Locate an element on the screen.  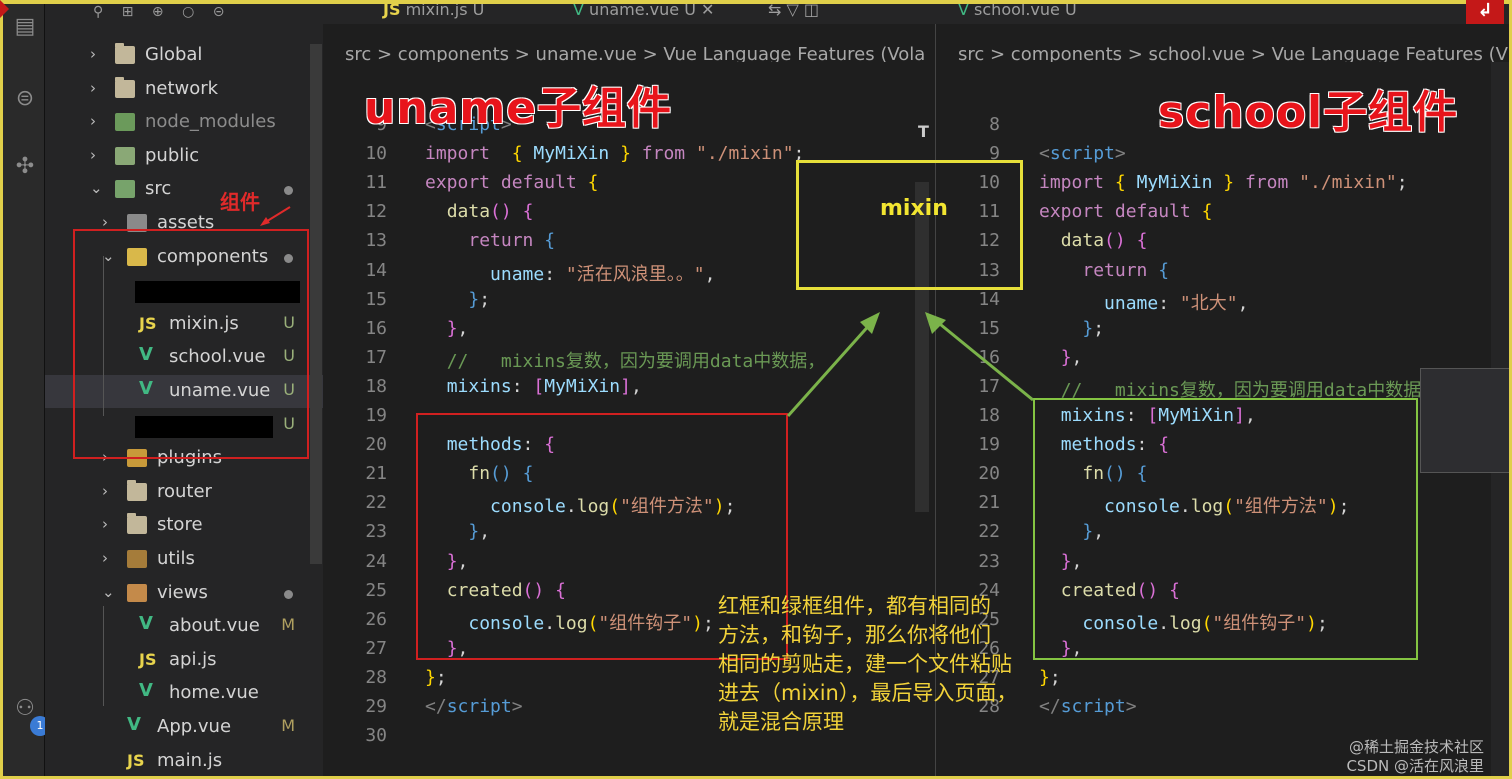
code-line: uname: "活在风浪里。。", is located at coordinates (603, 274).